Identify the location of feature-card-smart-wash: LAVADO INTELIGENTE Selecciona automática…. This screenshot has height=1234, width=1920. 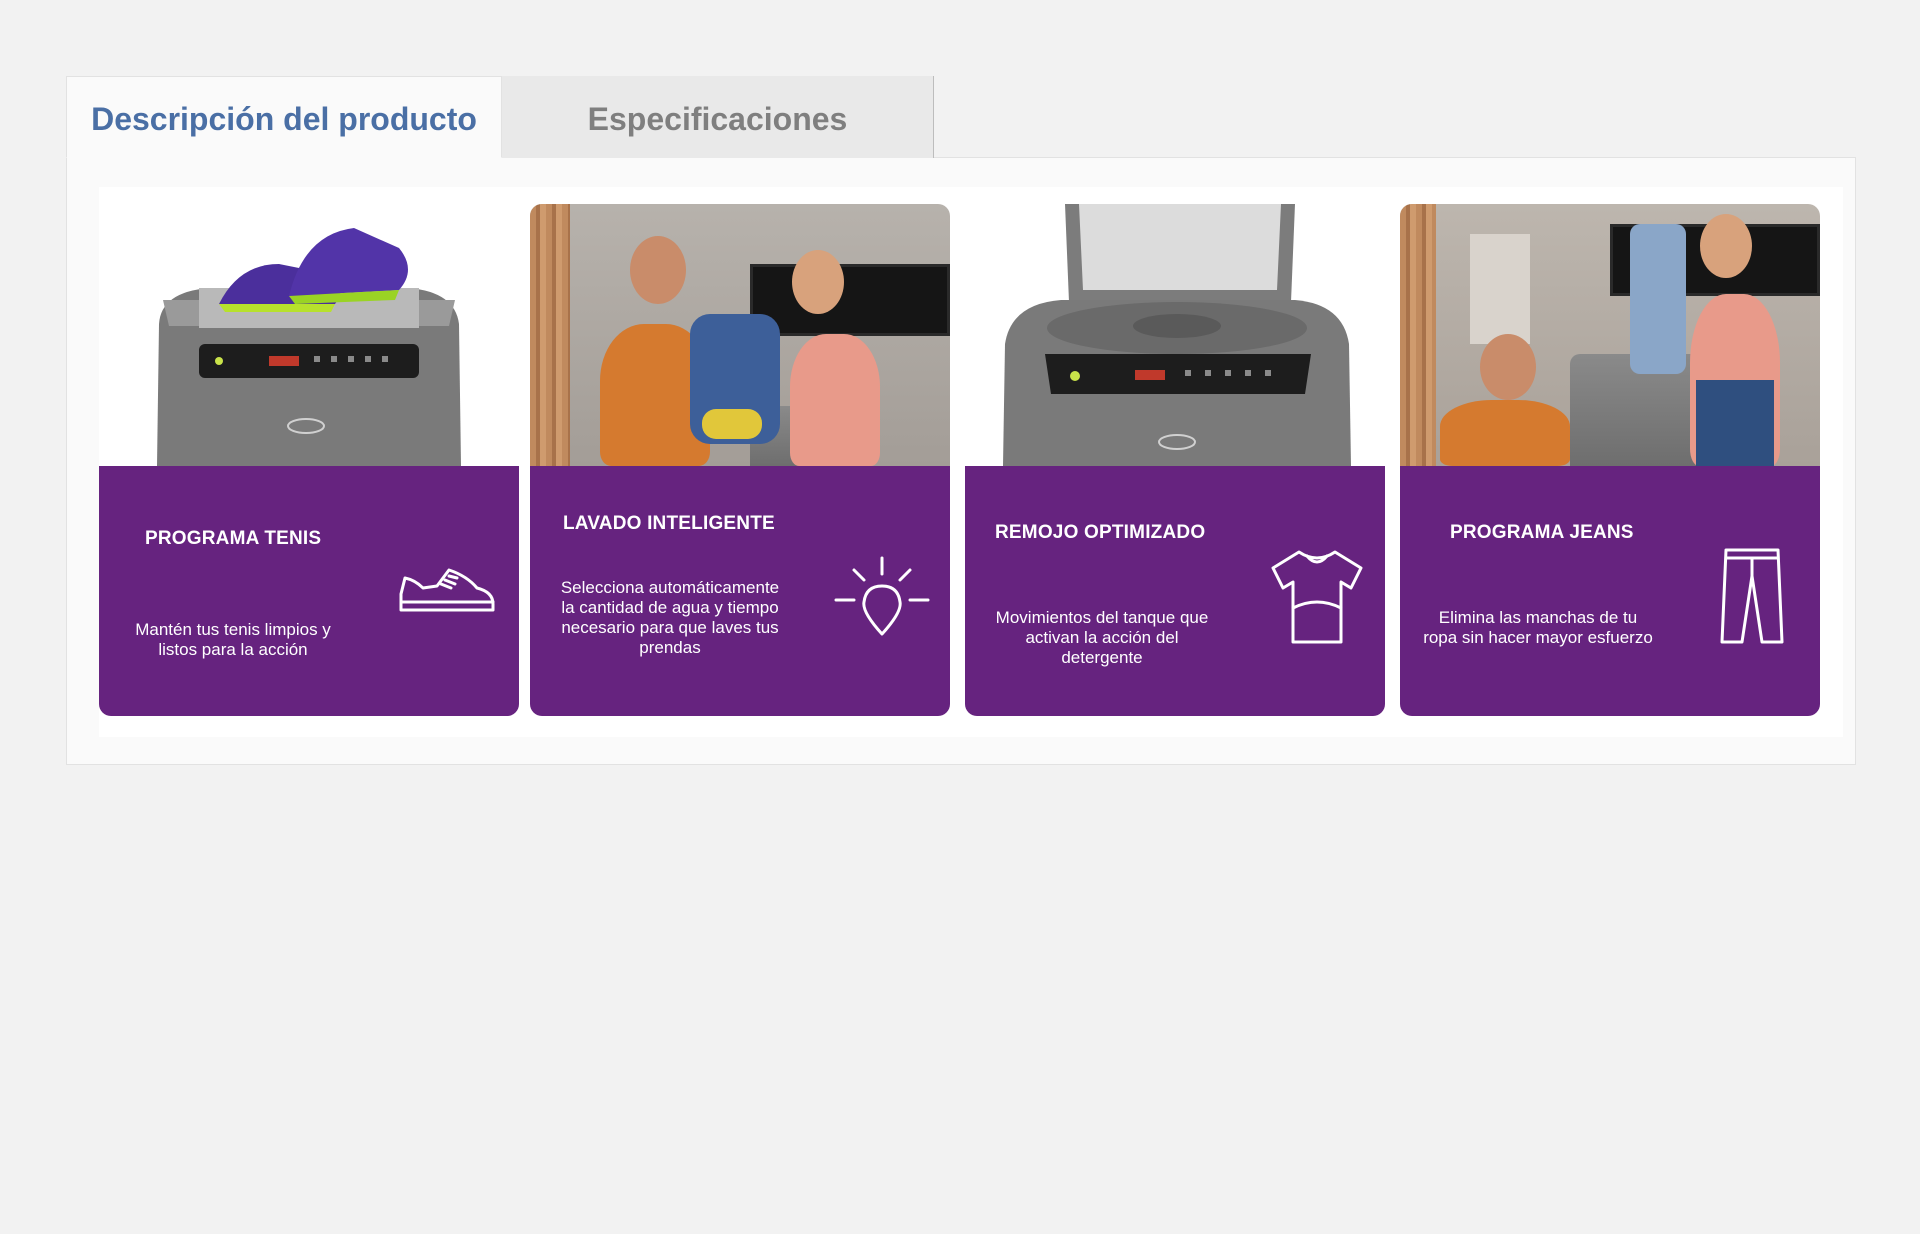
(740, 460).